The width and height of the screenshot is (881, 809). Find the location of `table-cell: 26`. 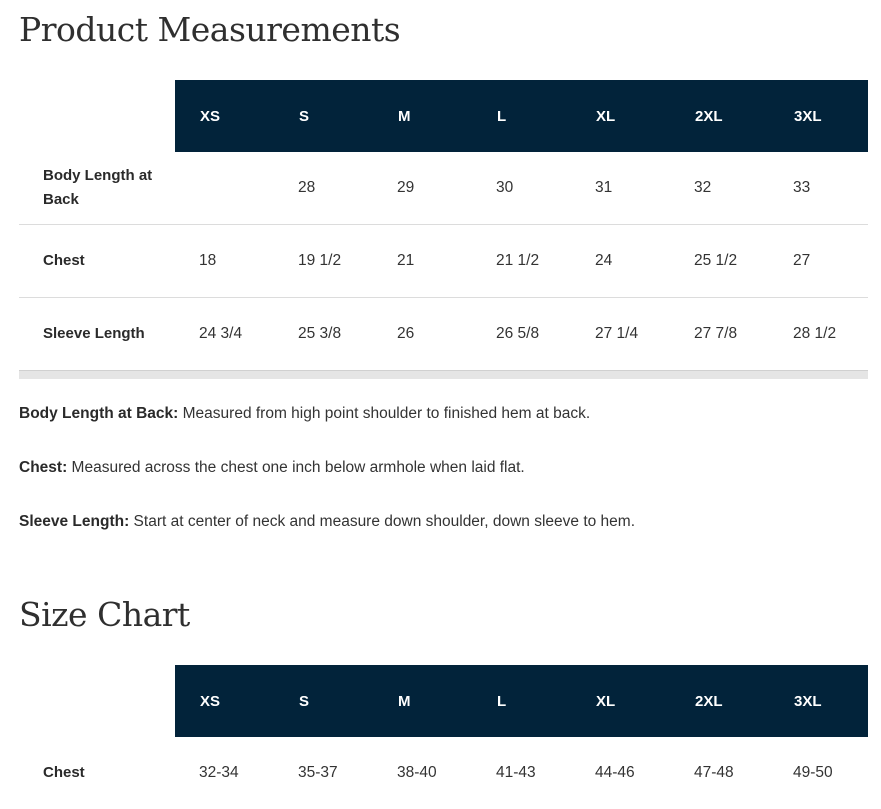

table-cell: 26 is located at coordinates (406, 333).